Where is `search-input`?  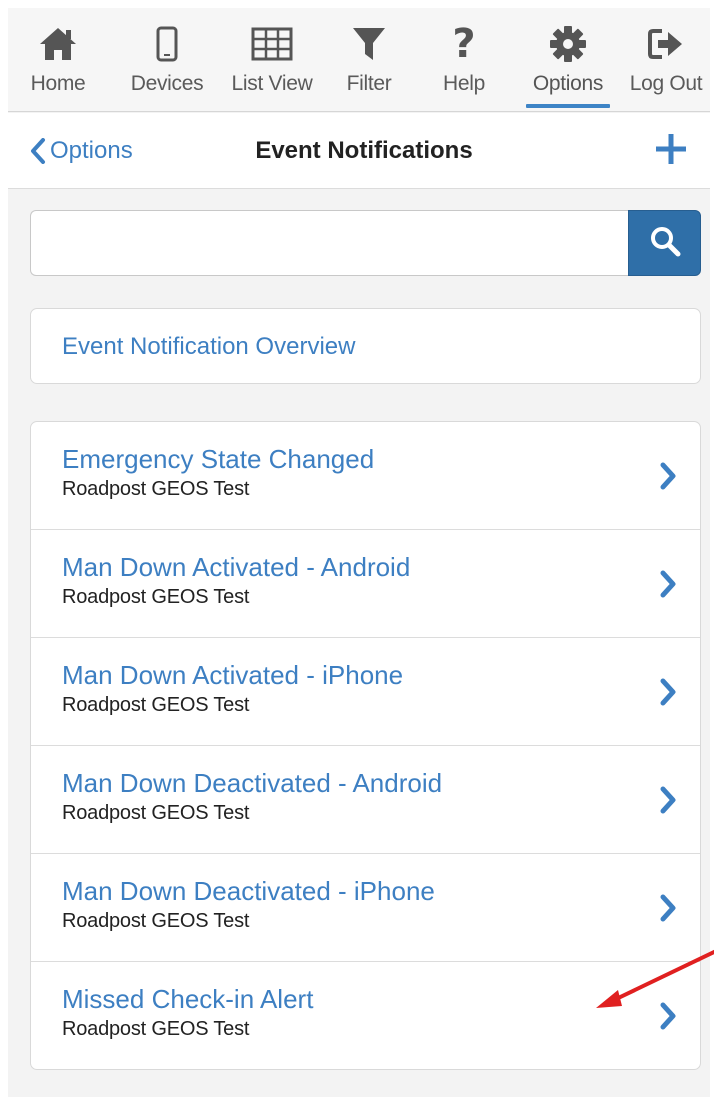 search-input is located at coordinates (330, 243).